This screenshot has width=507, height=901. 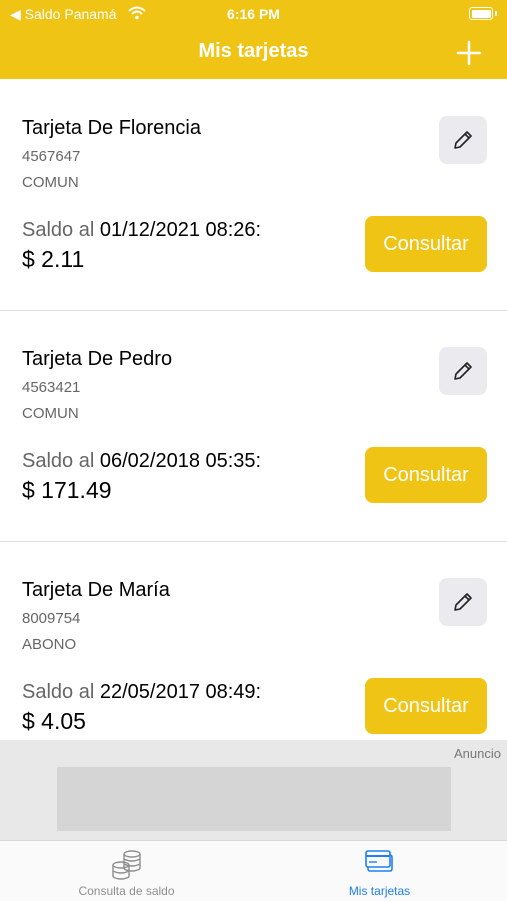 I want to click on tab-bar: Consulta de saldo Mis tarjetas, so click(x=253, y=870).